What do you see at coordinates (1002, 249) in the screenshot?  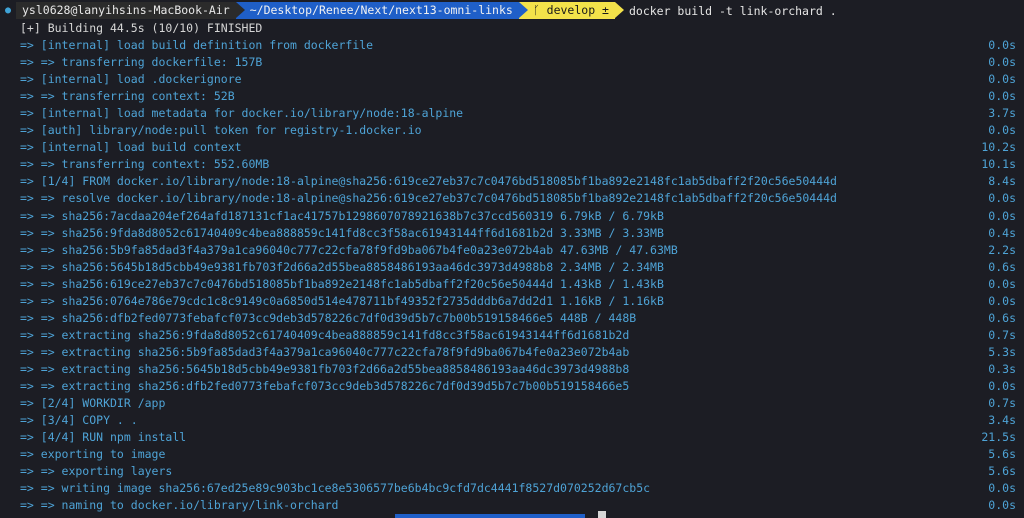 I see `build-step-time: 2.2s` at bounding box center [1002, 249].